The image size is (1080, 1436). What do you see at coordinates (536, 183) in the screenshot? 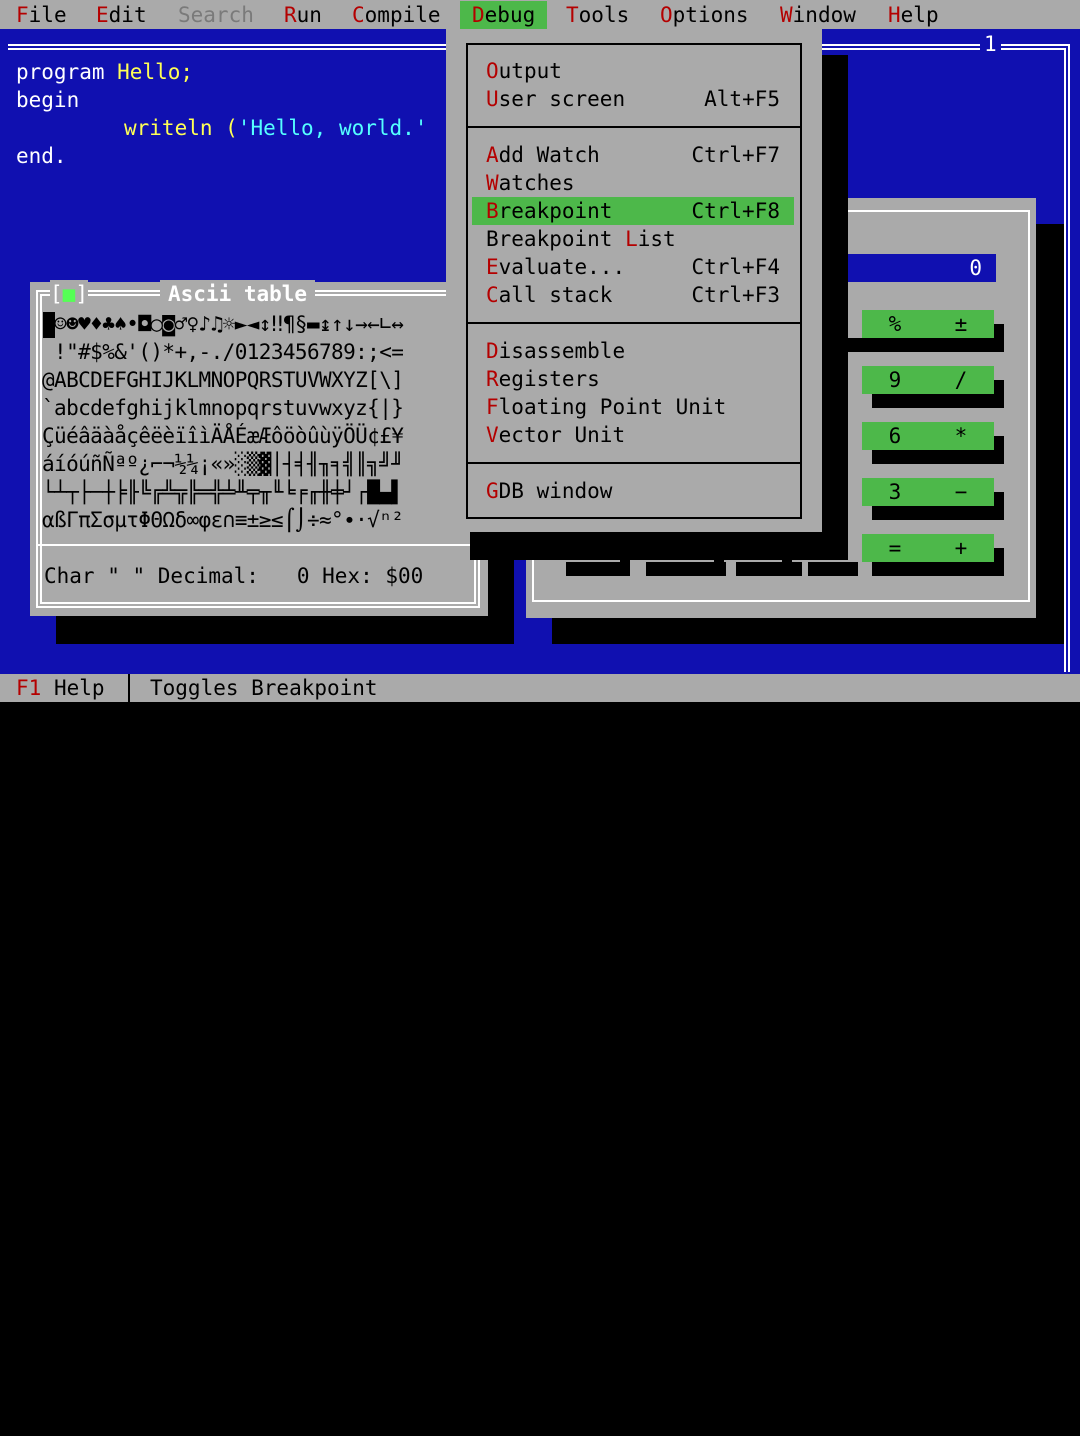
I see `menu-item-label: atches` at bounding box center [536, 183].